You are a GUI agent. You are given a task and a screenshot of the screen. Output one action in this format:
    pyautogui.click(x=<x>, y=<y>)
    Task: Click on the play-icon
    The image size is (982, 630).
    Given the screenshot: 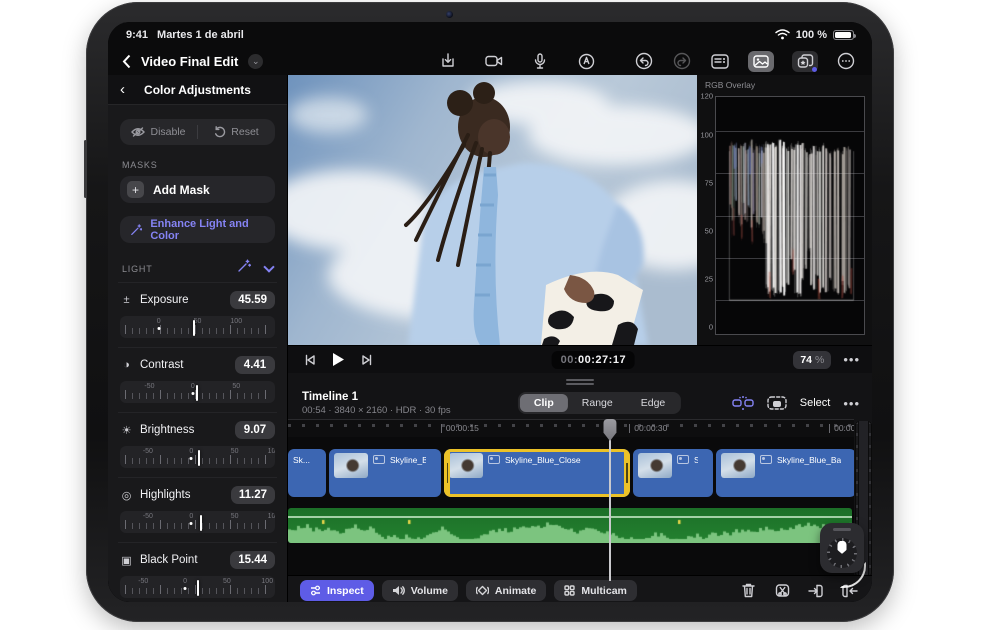 What is the action you would take?
    pyautogui.click(x=338, y=359)
    